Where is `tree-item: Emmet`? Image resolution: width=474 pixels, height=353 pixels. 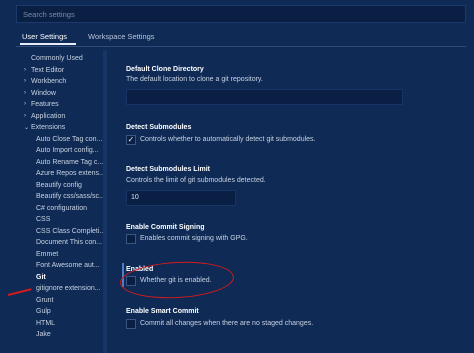 tree-item: Emmet is located at coordinates (54, 255).